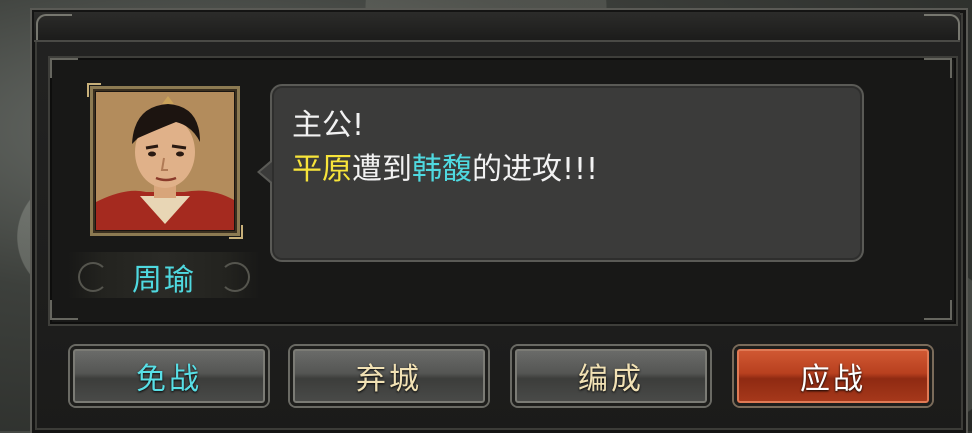  I want to click on accept-battle-button: 应战, so click(833, 376).